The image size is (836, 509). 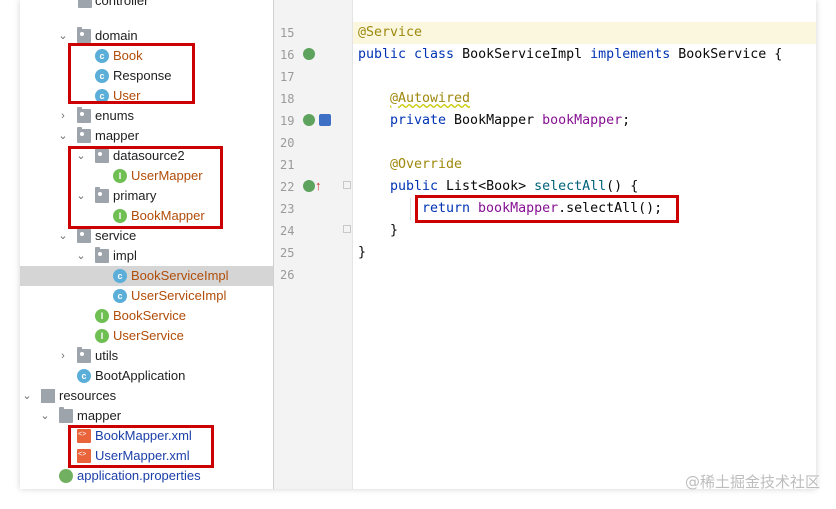 I want to click on tree-item-label: application.properties, so click(x=139, y=475).